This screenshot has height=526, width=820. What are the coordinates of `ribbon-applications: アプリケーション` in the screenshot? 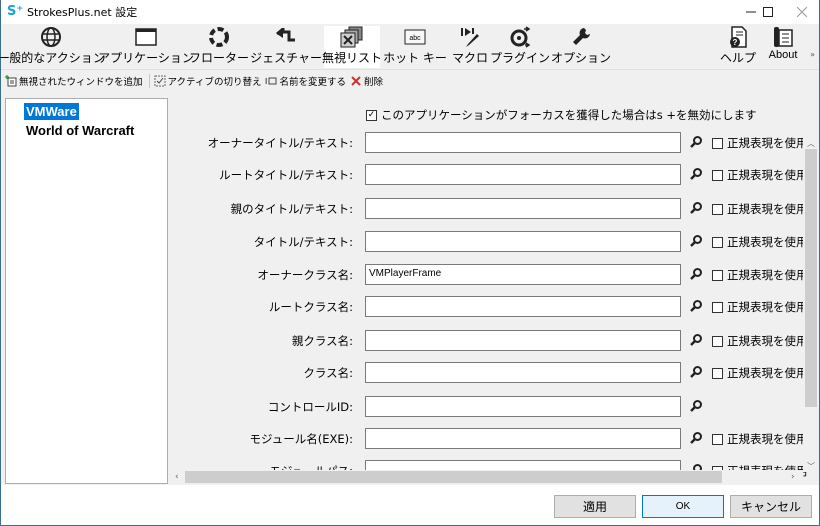 It's located at (146, 47).